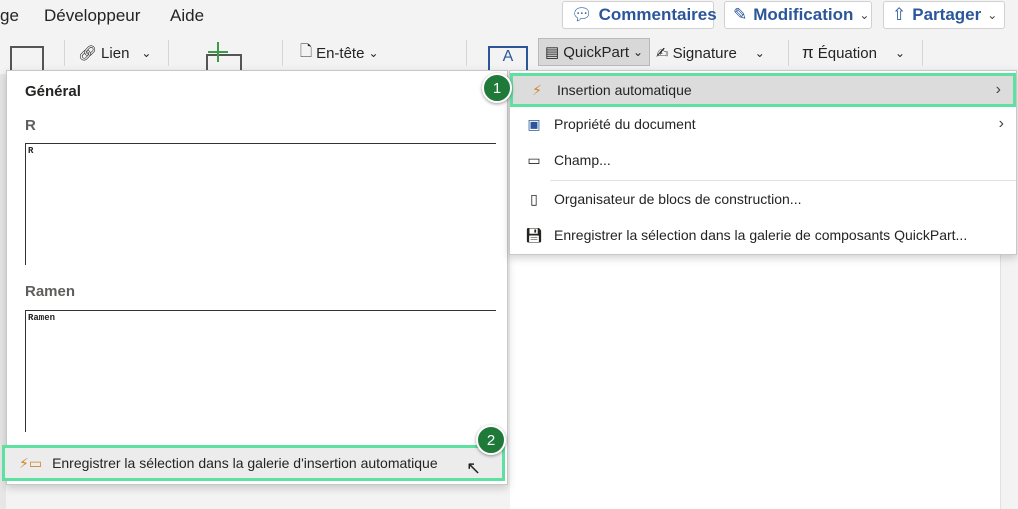 Image resolution: width=1018 pixels, height=509 pixels. What do you see at coordinates (497, 88) in the screenshot?
I see `step-badge: 1` at bounding box center [497, 88].